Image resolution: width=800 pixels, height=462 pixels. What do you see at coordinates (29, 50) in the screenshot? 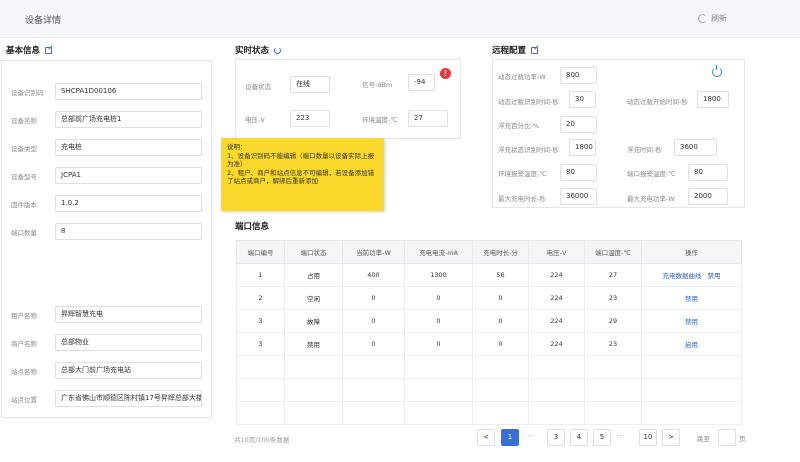
I see `basic-info-title: 基本信息` at bounding box center [29, 50].